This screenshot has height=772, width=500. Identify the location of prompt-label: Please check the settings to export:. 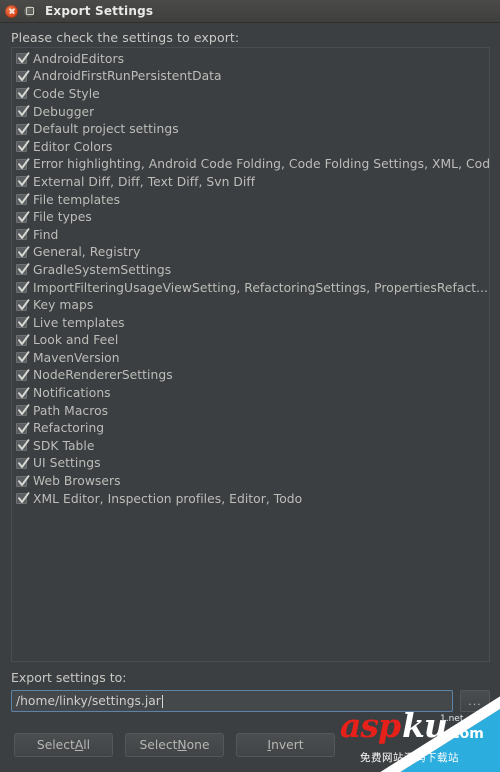
(125, 37).